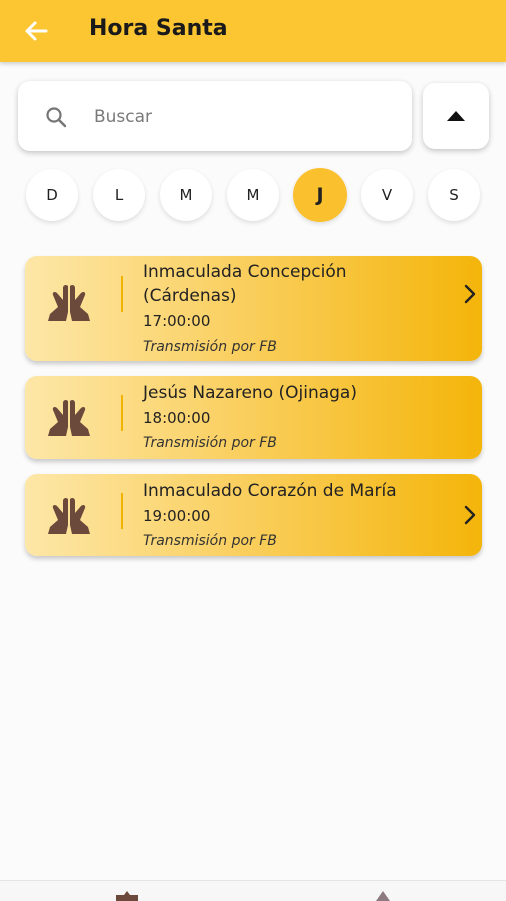  I want to click on day-saturday: S, so click(454, 195).